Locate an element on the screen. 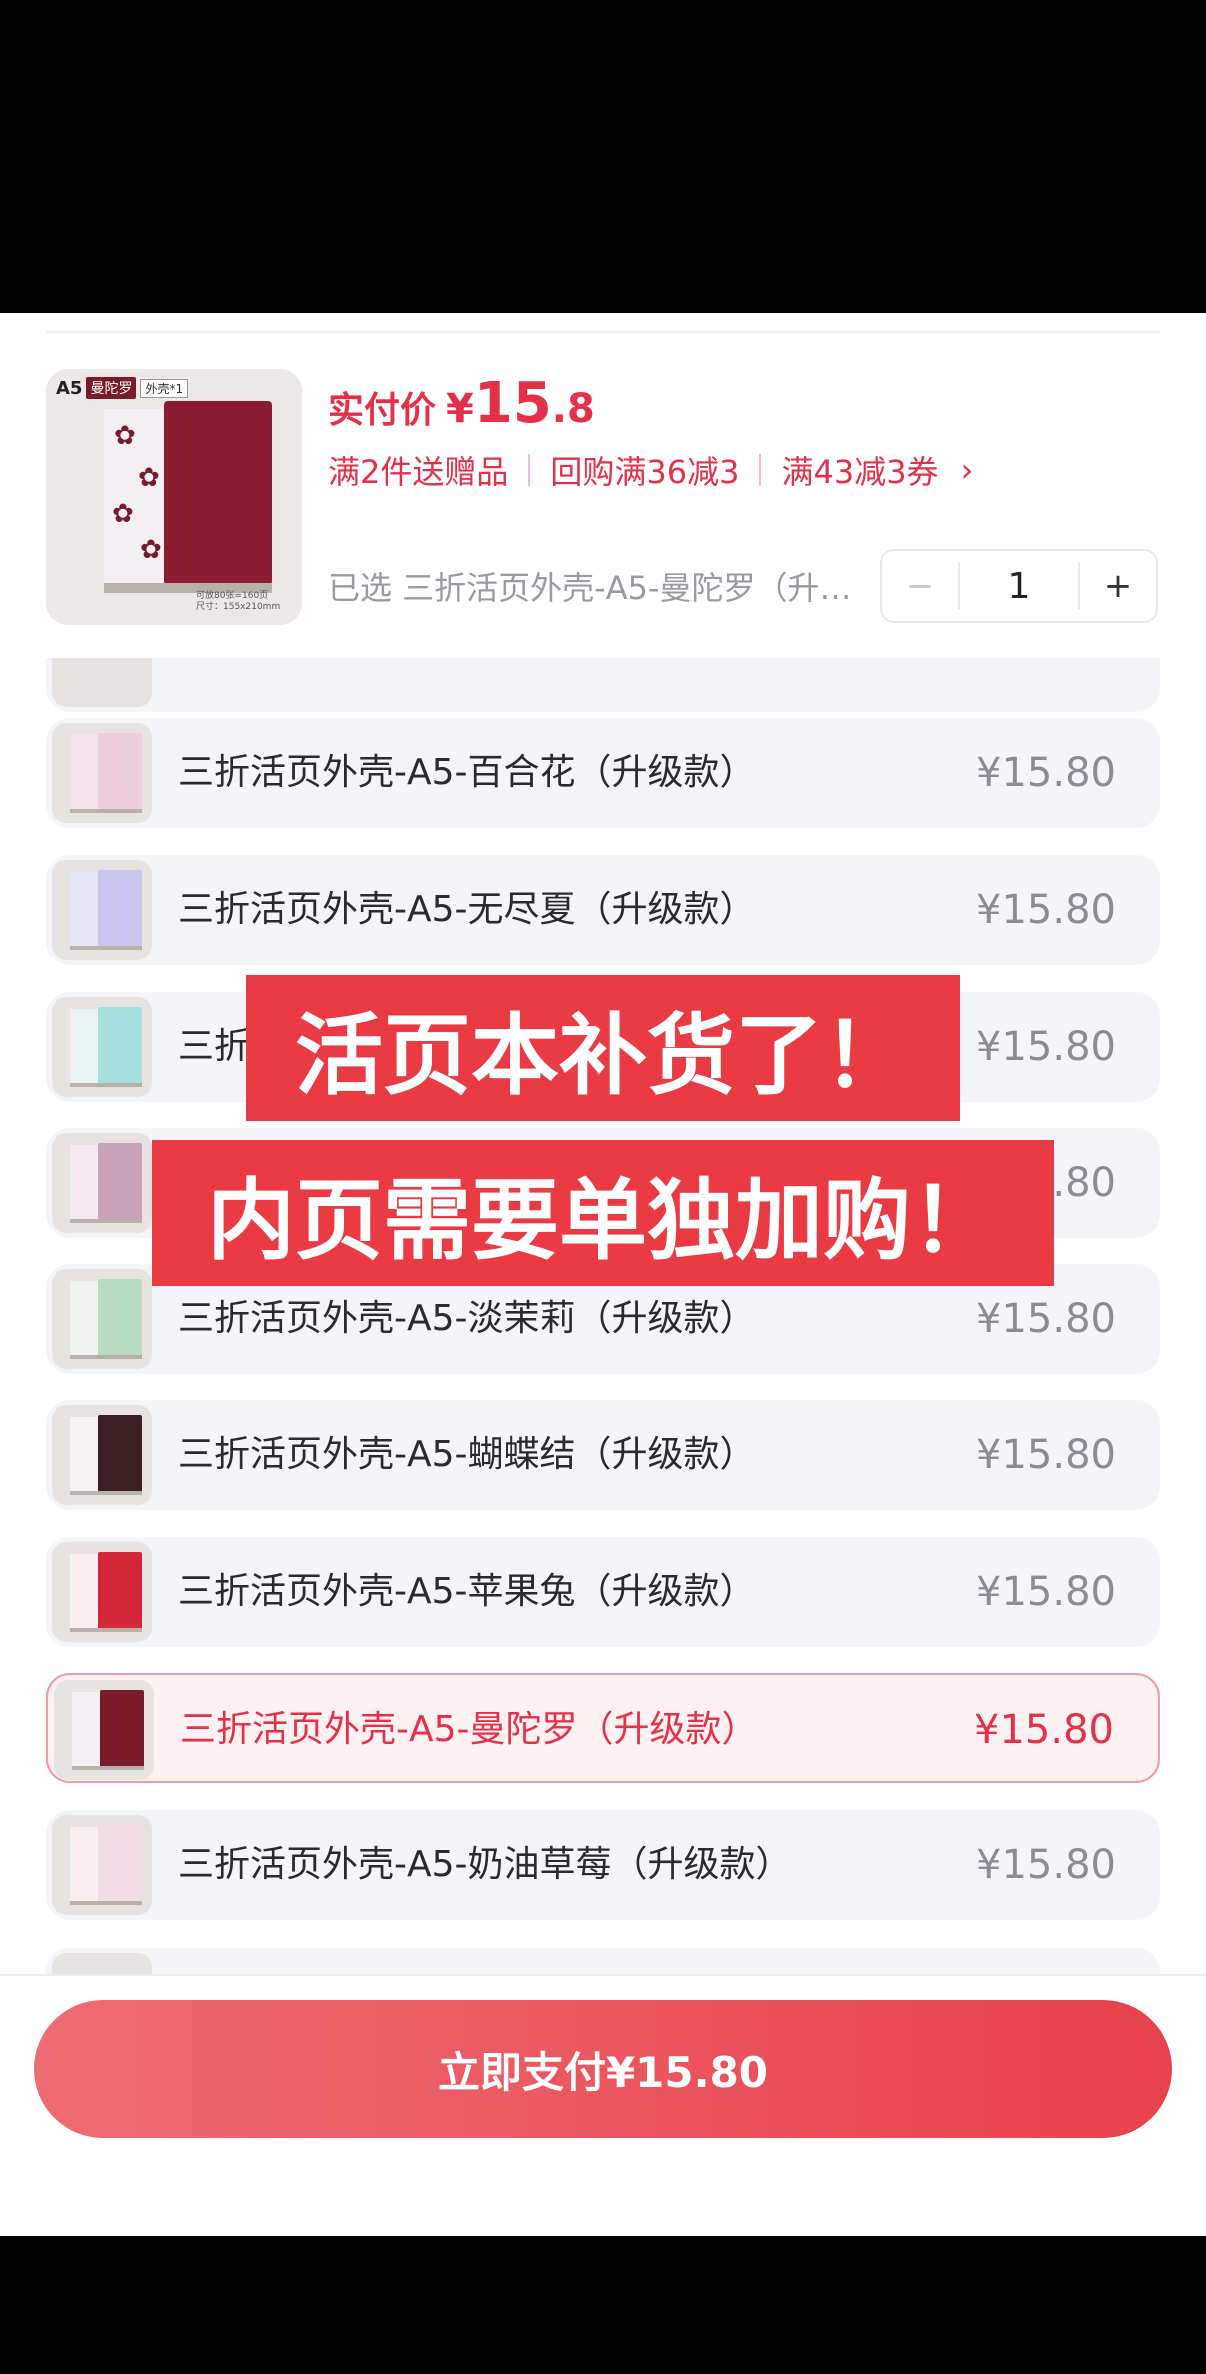 The width and height of the screenshot is (1206, 2374). variant-option: 三折活页外壳-A5-无尽夏（升级款） ¥15.80 is located at coordinates (603, 910).